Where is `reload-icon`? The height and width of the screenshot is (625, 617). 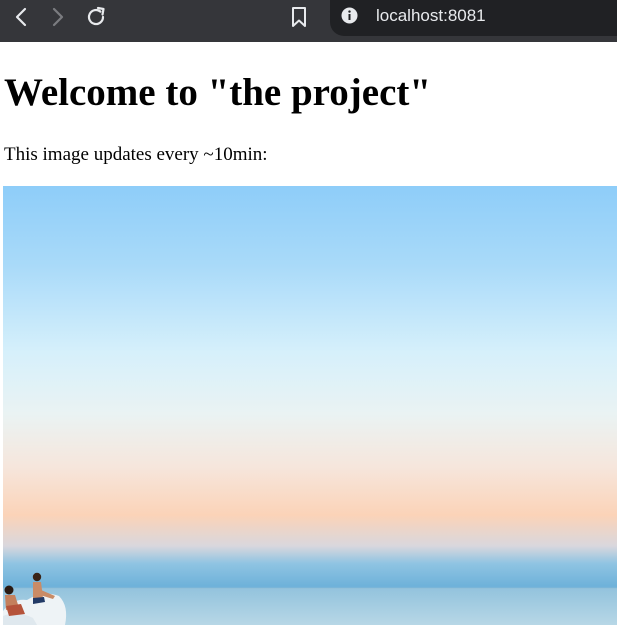
reload-icon is located at coordinates (96, 17).